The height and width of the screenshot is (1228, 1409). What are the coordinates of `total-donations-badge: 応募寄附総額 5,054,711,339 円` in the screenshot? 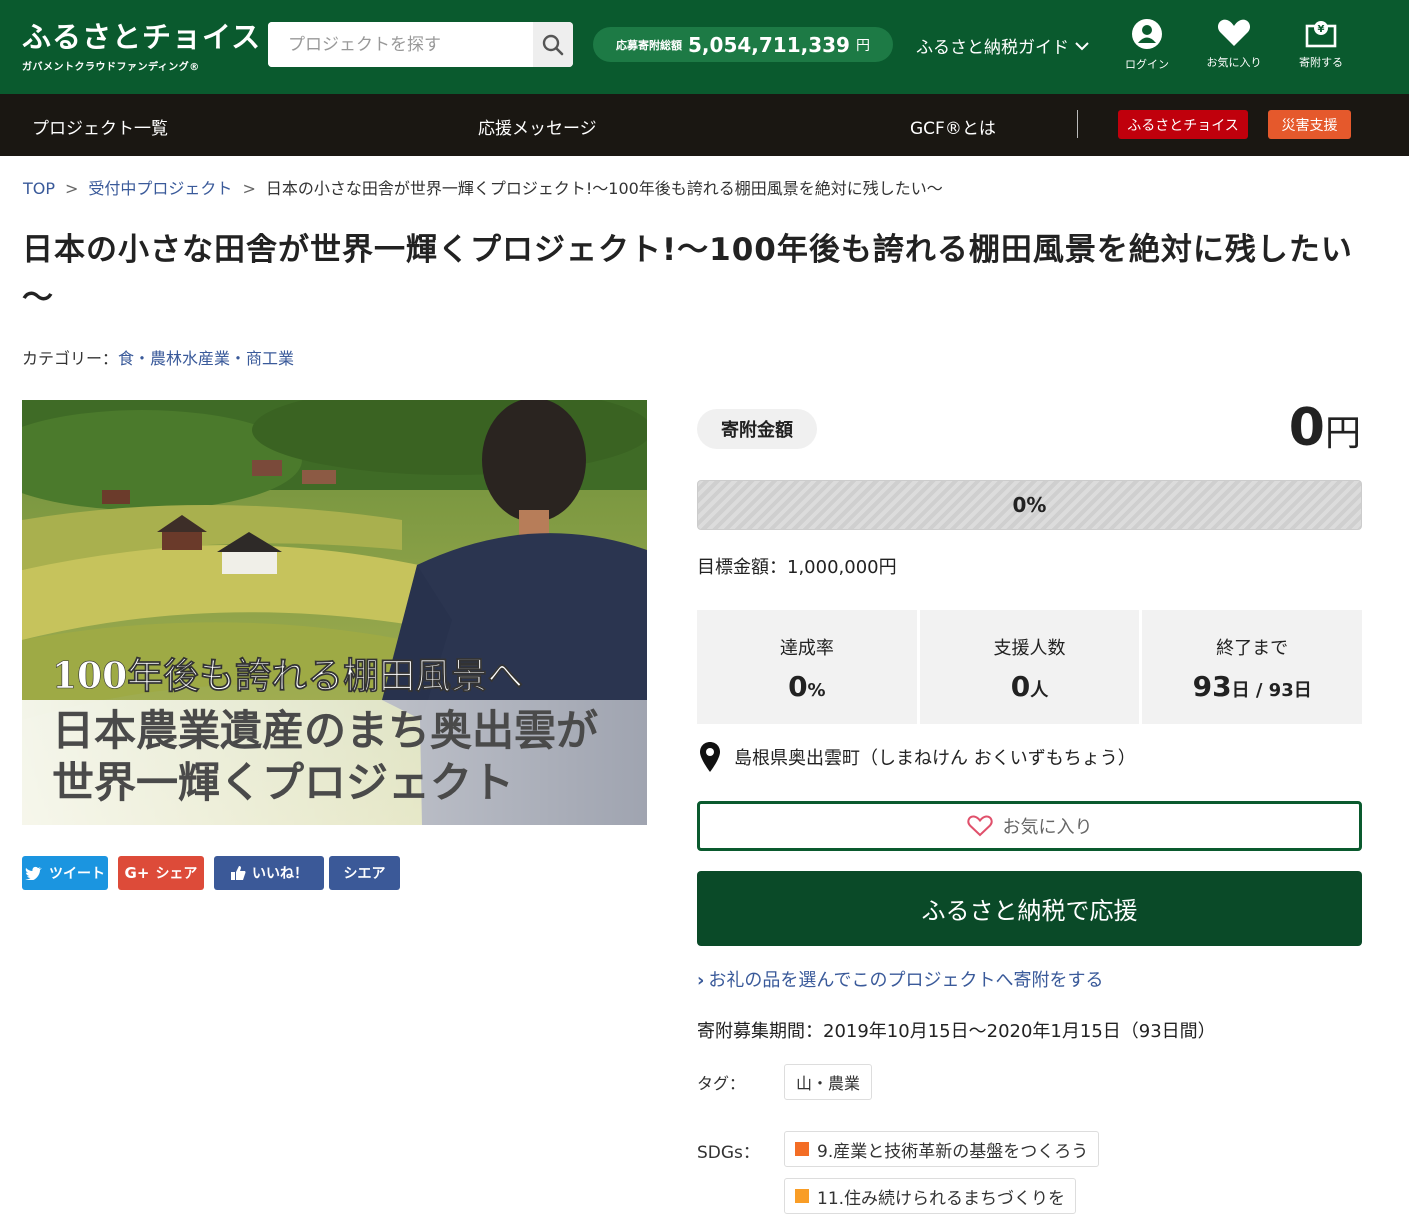 It's located at (743, 44).